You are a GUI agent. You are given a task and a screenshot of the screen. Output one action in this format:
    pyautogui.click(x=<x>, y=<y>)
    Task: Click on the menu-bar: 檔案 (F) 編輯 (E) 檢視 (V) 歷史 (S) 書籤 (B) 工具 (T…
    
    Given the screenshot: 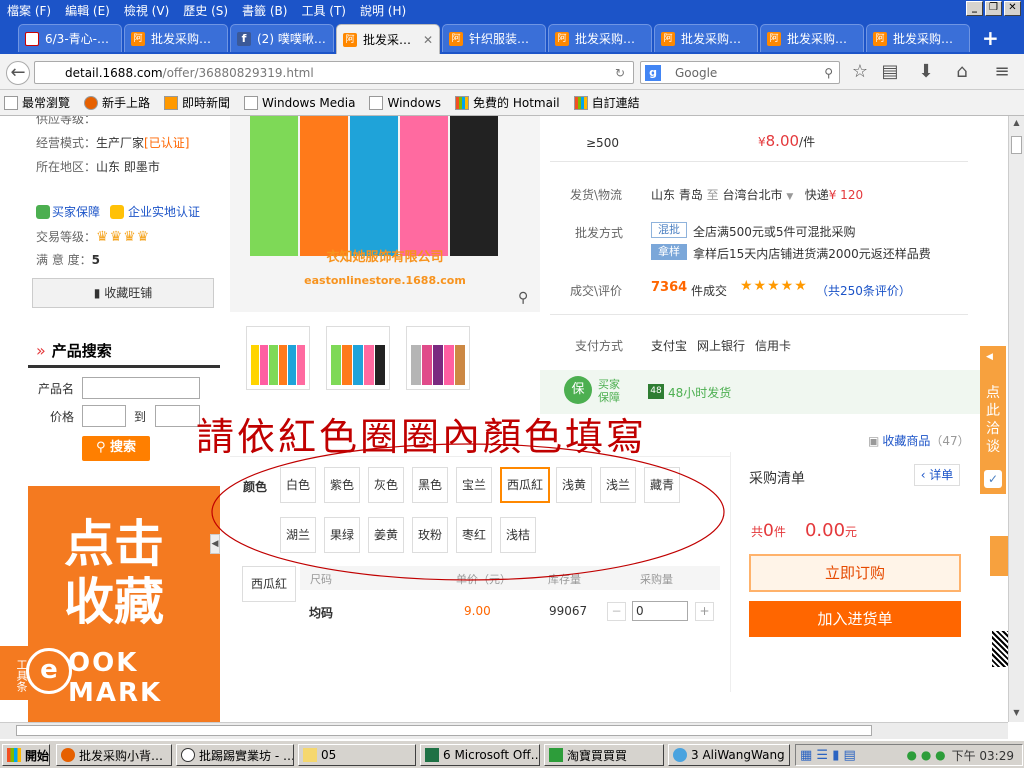 What is the action you would take?
    pyautogui.click(x=512, y=10)
    